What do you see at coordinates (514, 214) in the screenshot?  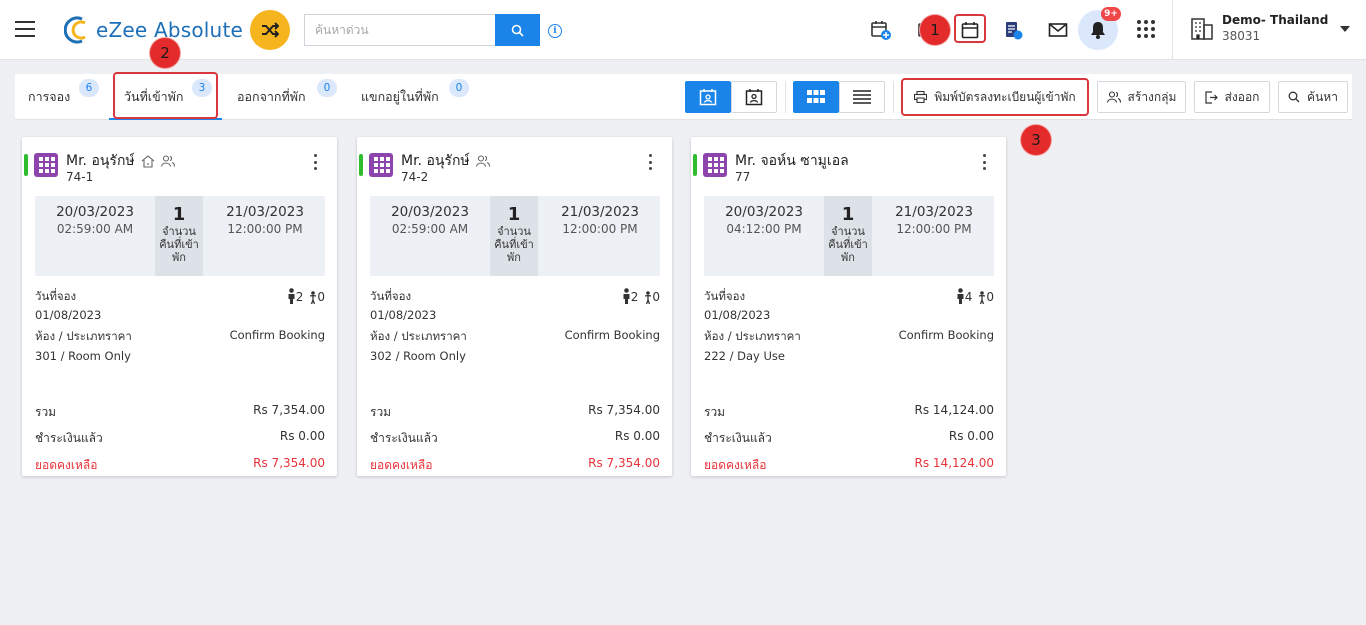 I see `nights-count: 1` at bounding box center [514, 214].